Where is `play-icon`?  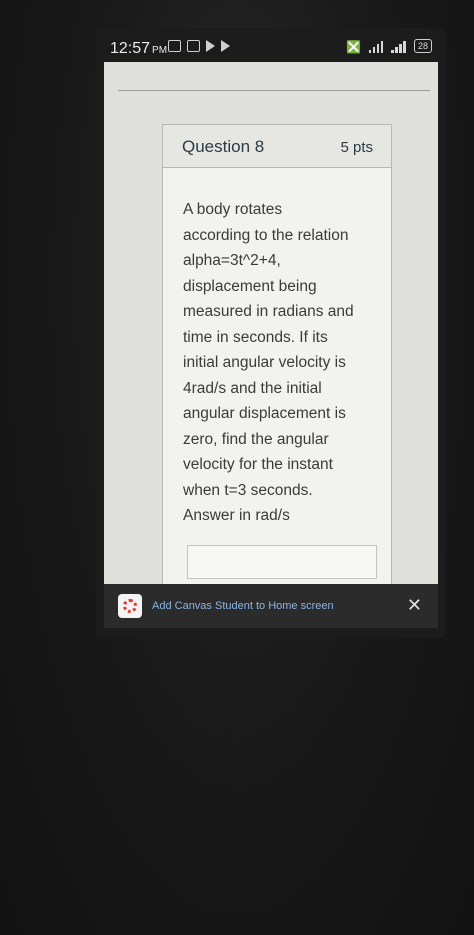
play-icon is located at coordinates (225, 46).